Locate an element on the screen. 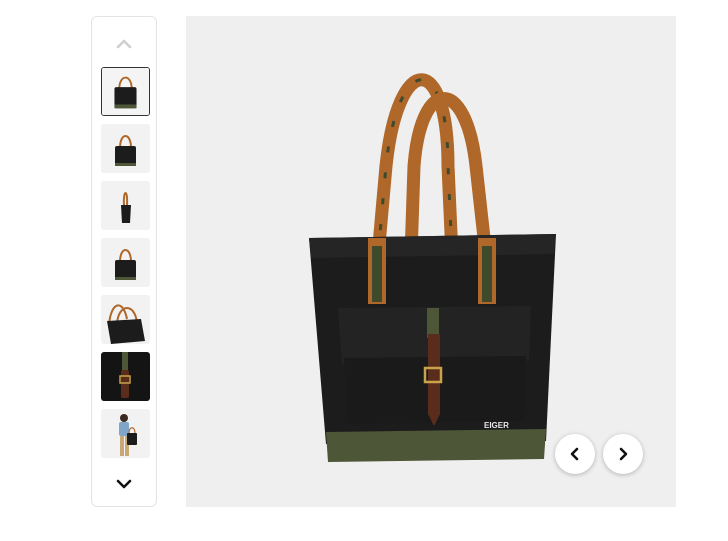  next-image-button is located at coordinates (623, 454).